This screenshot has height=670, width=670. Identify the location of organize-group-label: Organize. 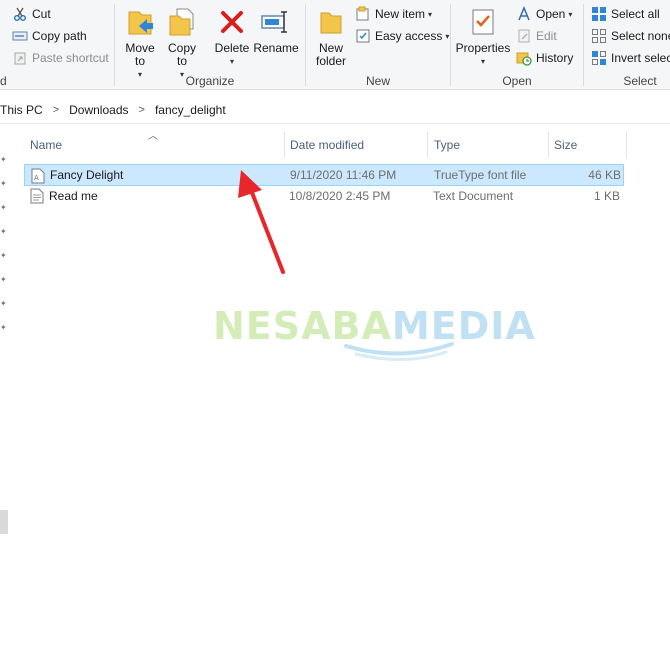
(210, 81).